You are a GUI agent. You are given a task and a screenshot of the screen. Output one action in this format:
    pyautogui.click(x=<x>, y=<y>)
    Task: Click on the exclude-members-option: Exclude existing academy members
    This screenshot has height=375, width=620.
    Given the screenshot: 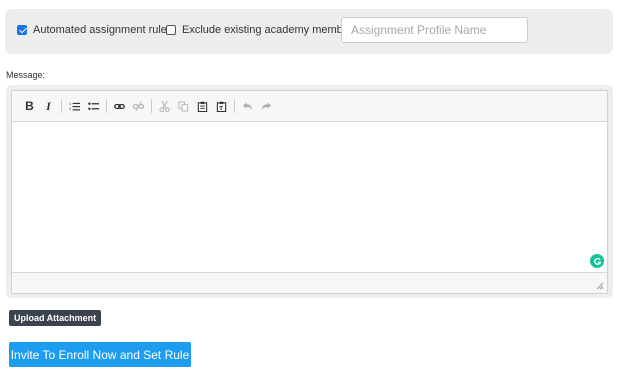 What is the action you would take?
    pyautogui.click(x=262, y=30)
    